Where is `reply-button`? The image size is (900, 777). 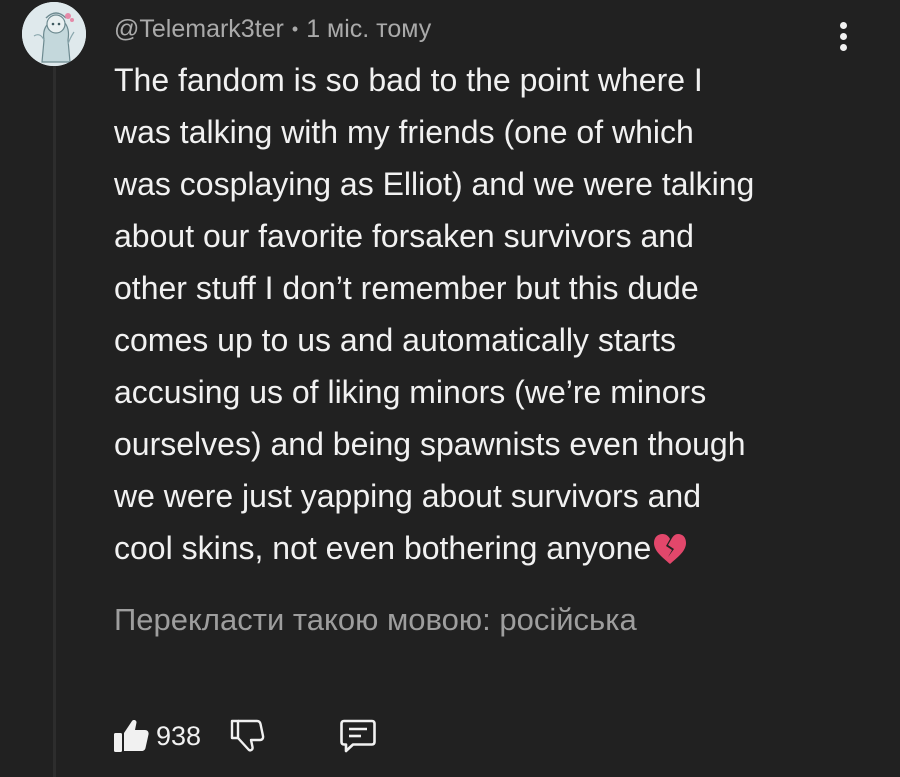
reply-button is located at coordinates (358, 736).